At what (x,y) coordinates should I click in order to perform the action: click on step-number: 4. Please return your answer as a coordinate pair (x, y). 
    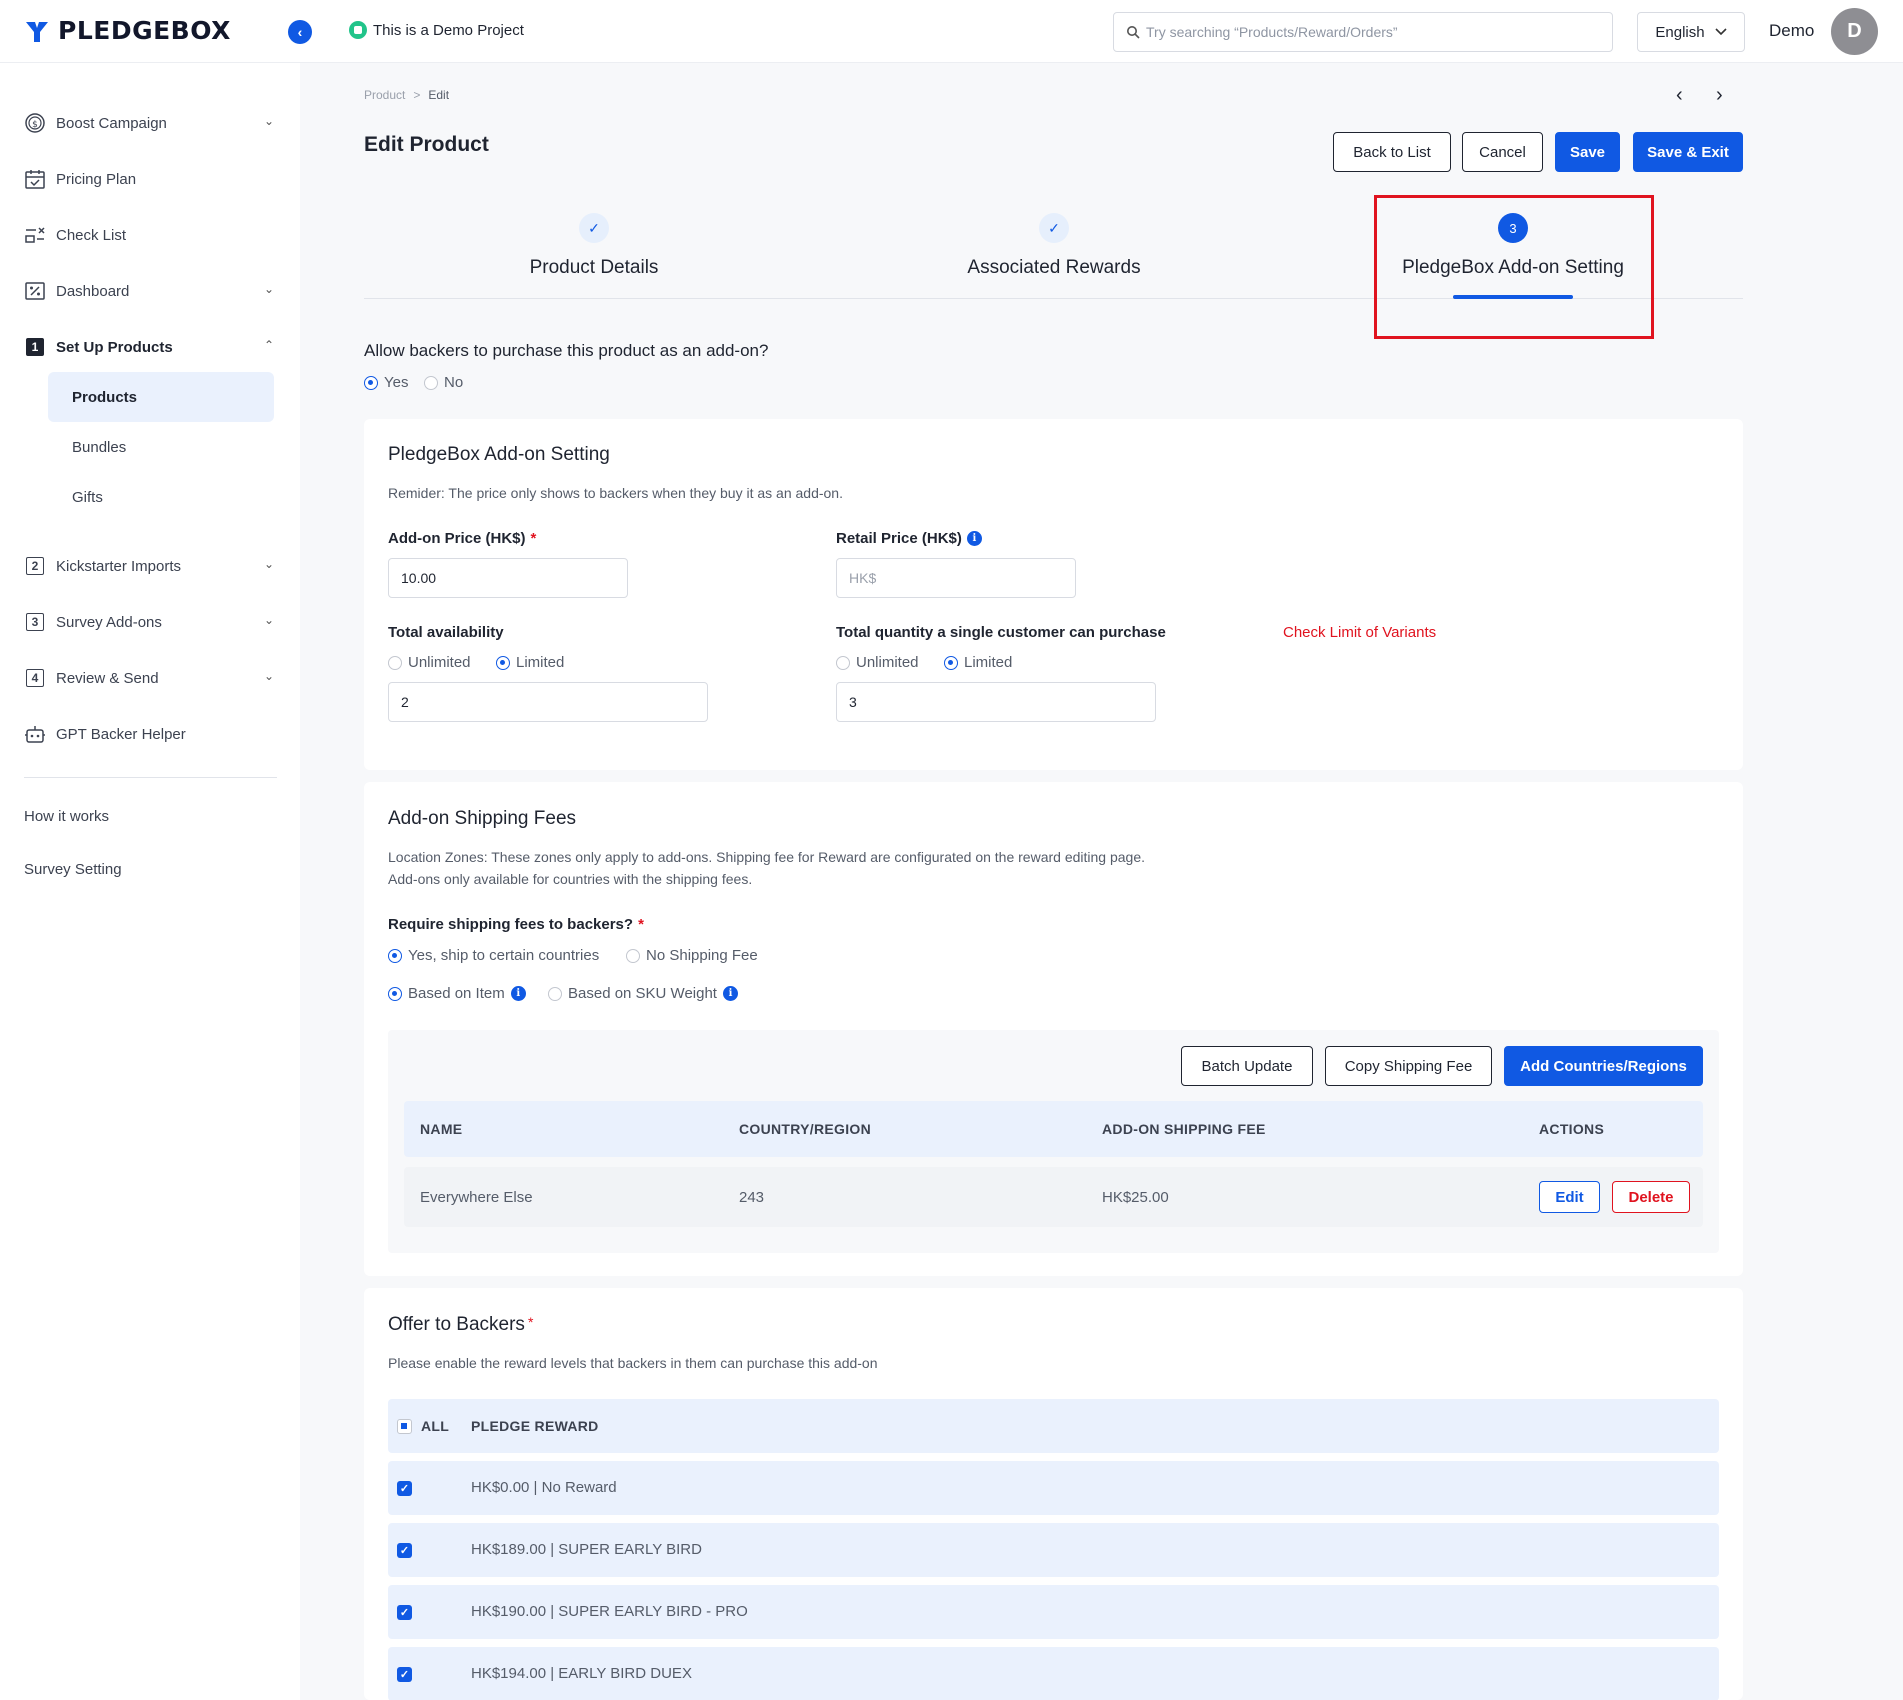
    Looking at the image, I should click on (35, 678).